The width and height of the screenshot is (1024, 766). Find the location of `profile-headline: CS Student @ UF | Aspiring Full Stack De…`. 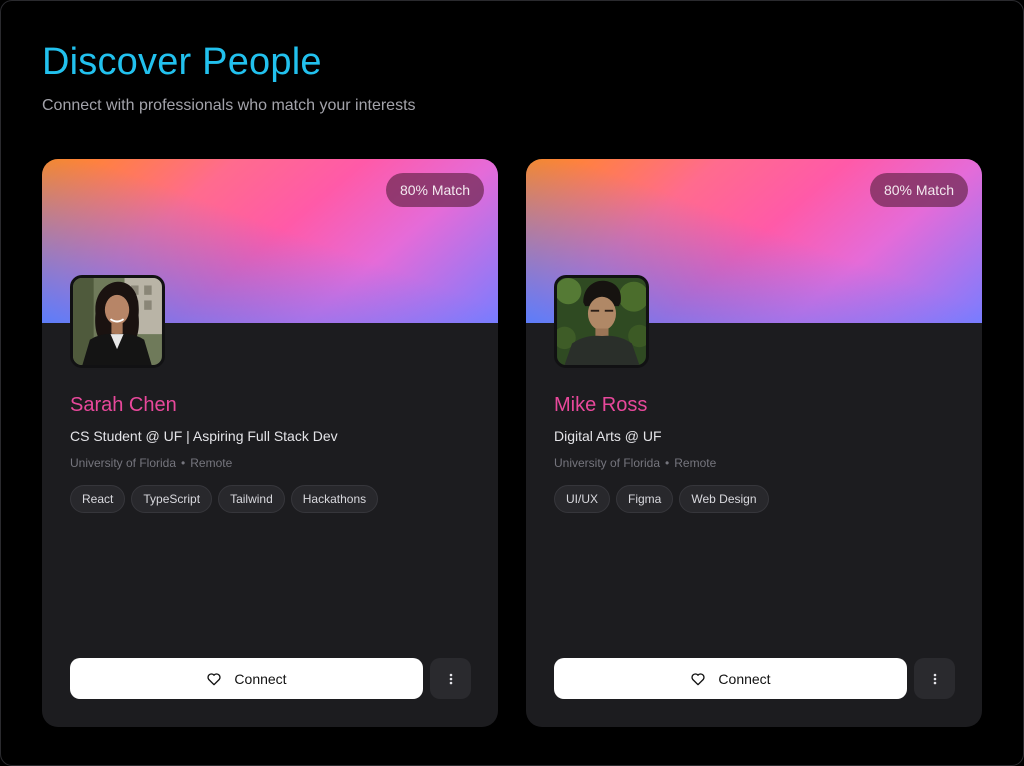

profile-headline: CS Student @ UF | Aspiring Full Stack De… is located at coordinates (204, 436).